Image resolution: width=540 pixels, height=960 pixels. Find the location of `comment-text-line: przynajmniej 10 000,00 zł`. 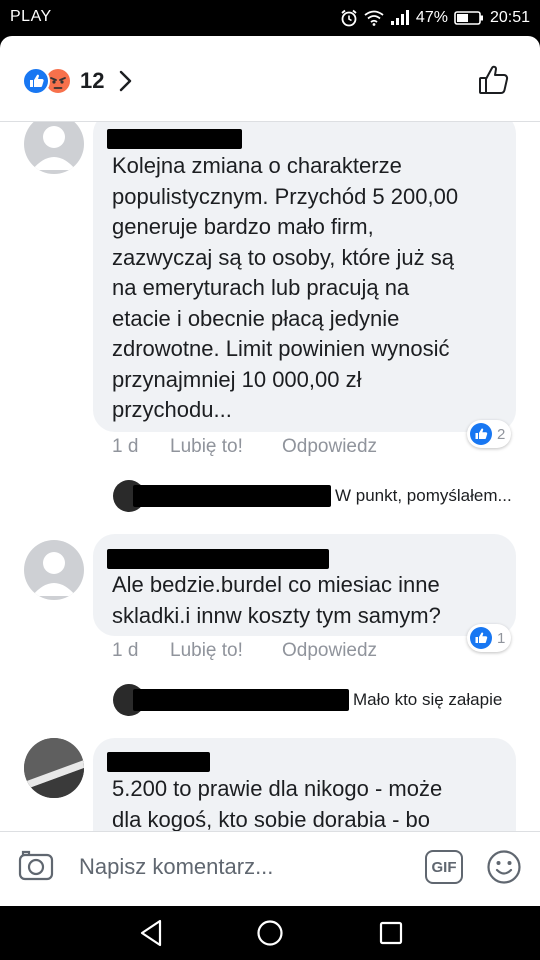

comment-text-line: przynajmniej 10 000,00 zł is located at coordinates (237, 379).